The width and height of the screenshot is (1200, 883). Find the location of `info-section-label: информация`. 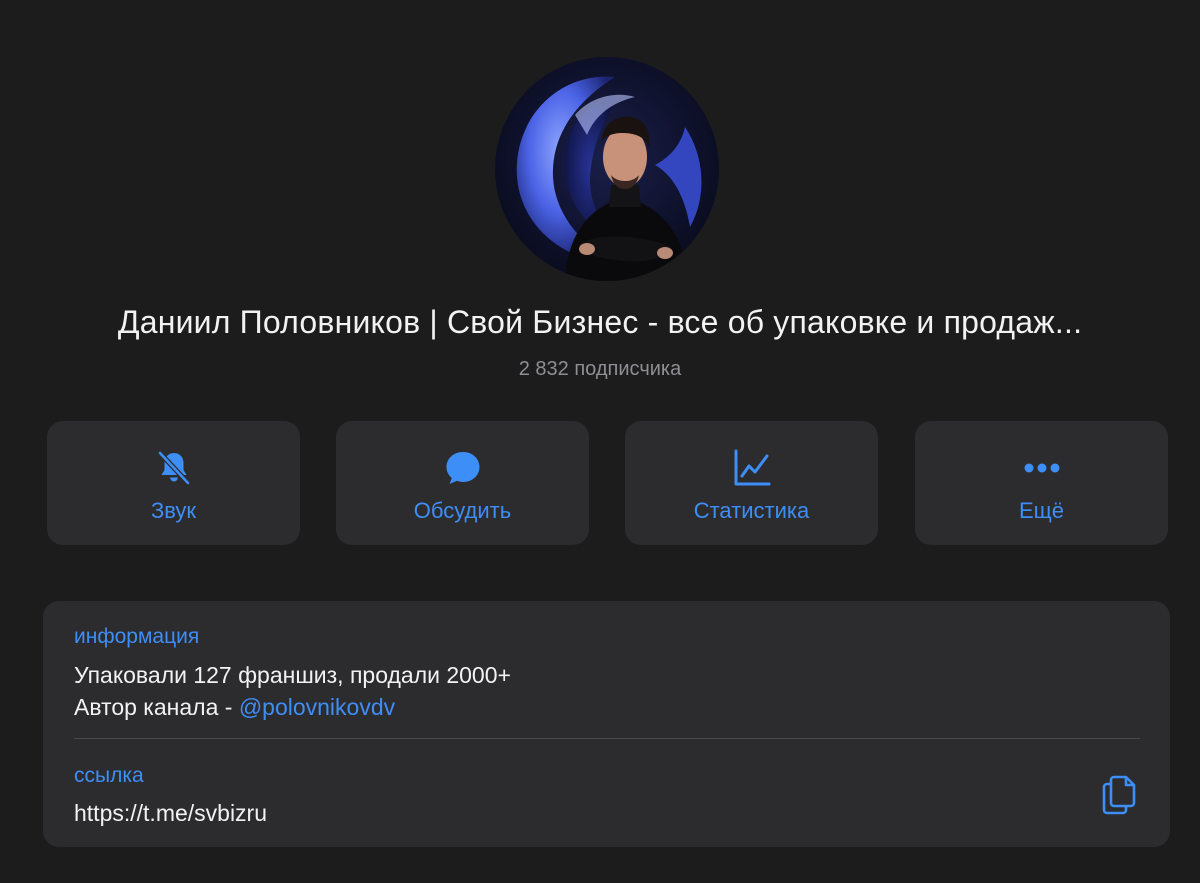

info-section-label: информация is located at coordinates (137, 636).